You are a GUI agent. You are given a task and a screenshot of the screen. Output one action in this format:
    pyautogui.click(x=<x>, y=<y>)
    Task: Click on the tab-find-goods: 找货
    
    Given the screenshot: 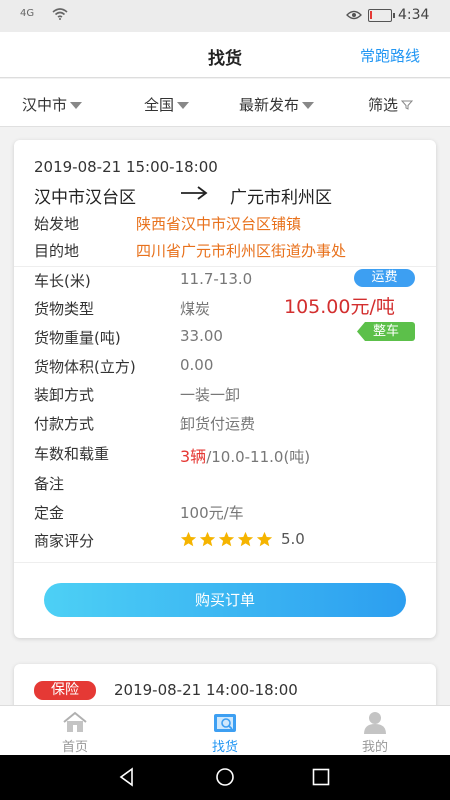 What is the action you would take?
    pyautogui.click(x=225, y=732)
    